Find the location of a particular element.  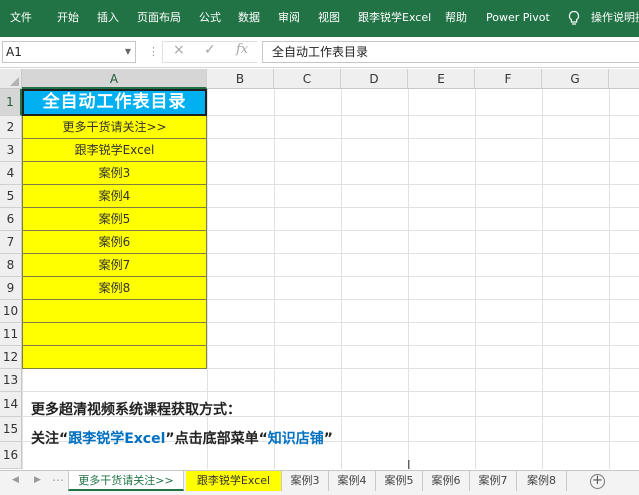

note-text: 关注“ is located at coordinates (50, 439).